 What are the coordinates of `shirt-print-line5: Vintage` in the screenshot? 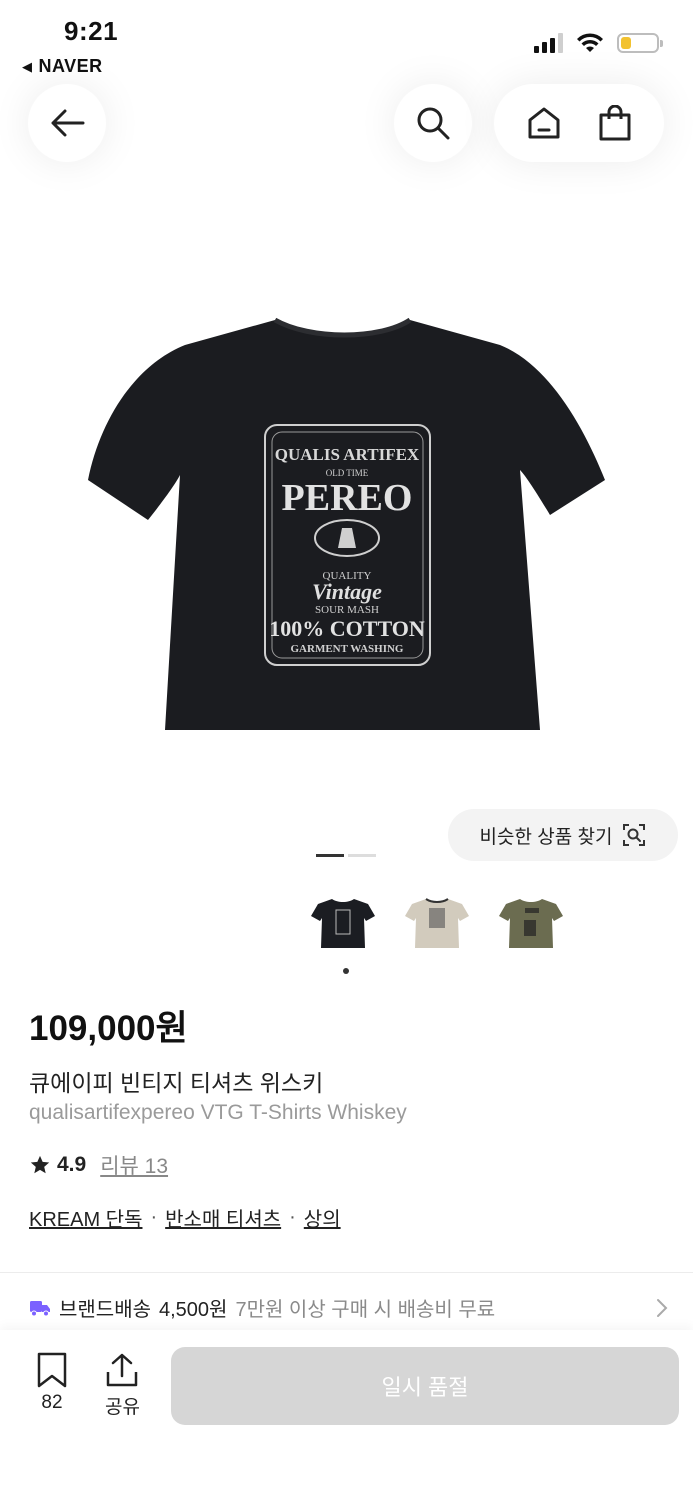 It's located at (347, 591).